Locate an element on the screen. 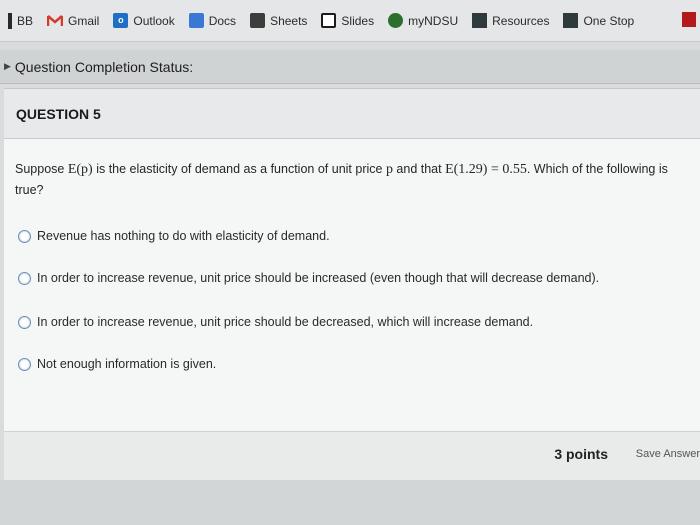 The height and width of the screenshot is (525, 700). completion-status-bar: ▶ Question Completion Status: is located at coordinates (350, 67).